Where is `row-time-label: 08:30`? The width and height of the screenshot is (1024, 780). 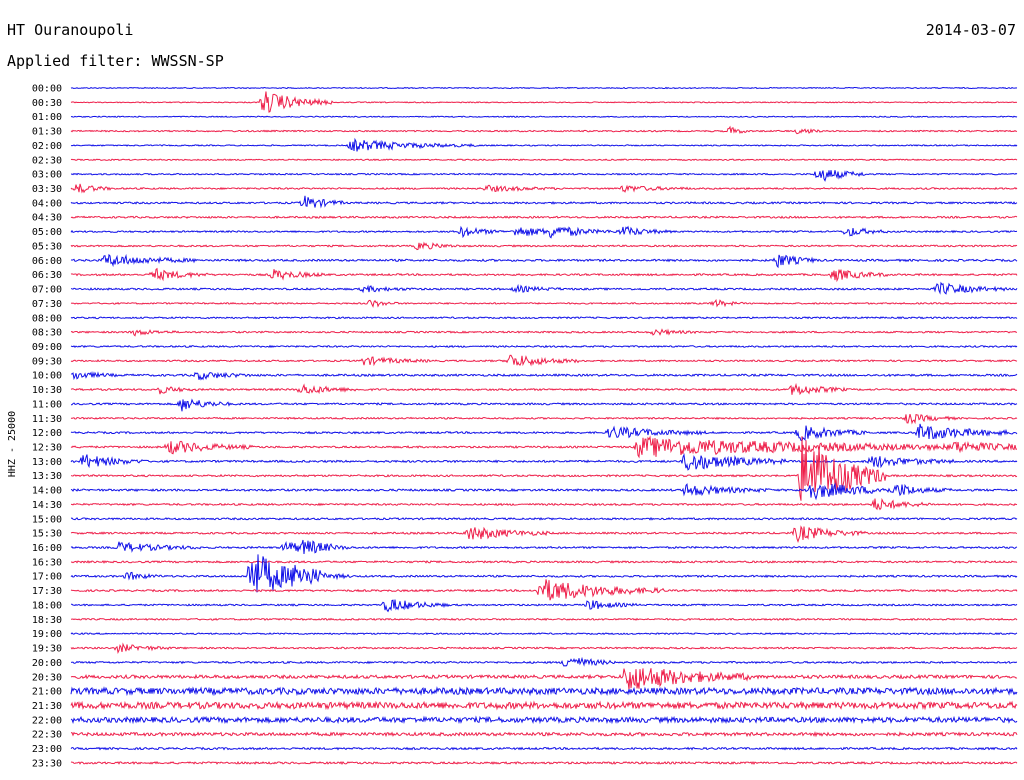 row-time-label: 08:30 is located at coordinates (47, 333).